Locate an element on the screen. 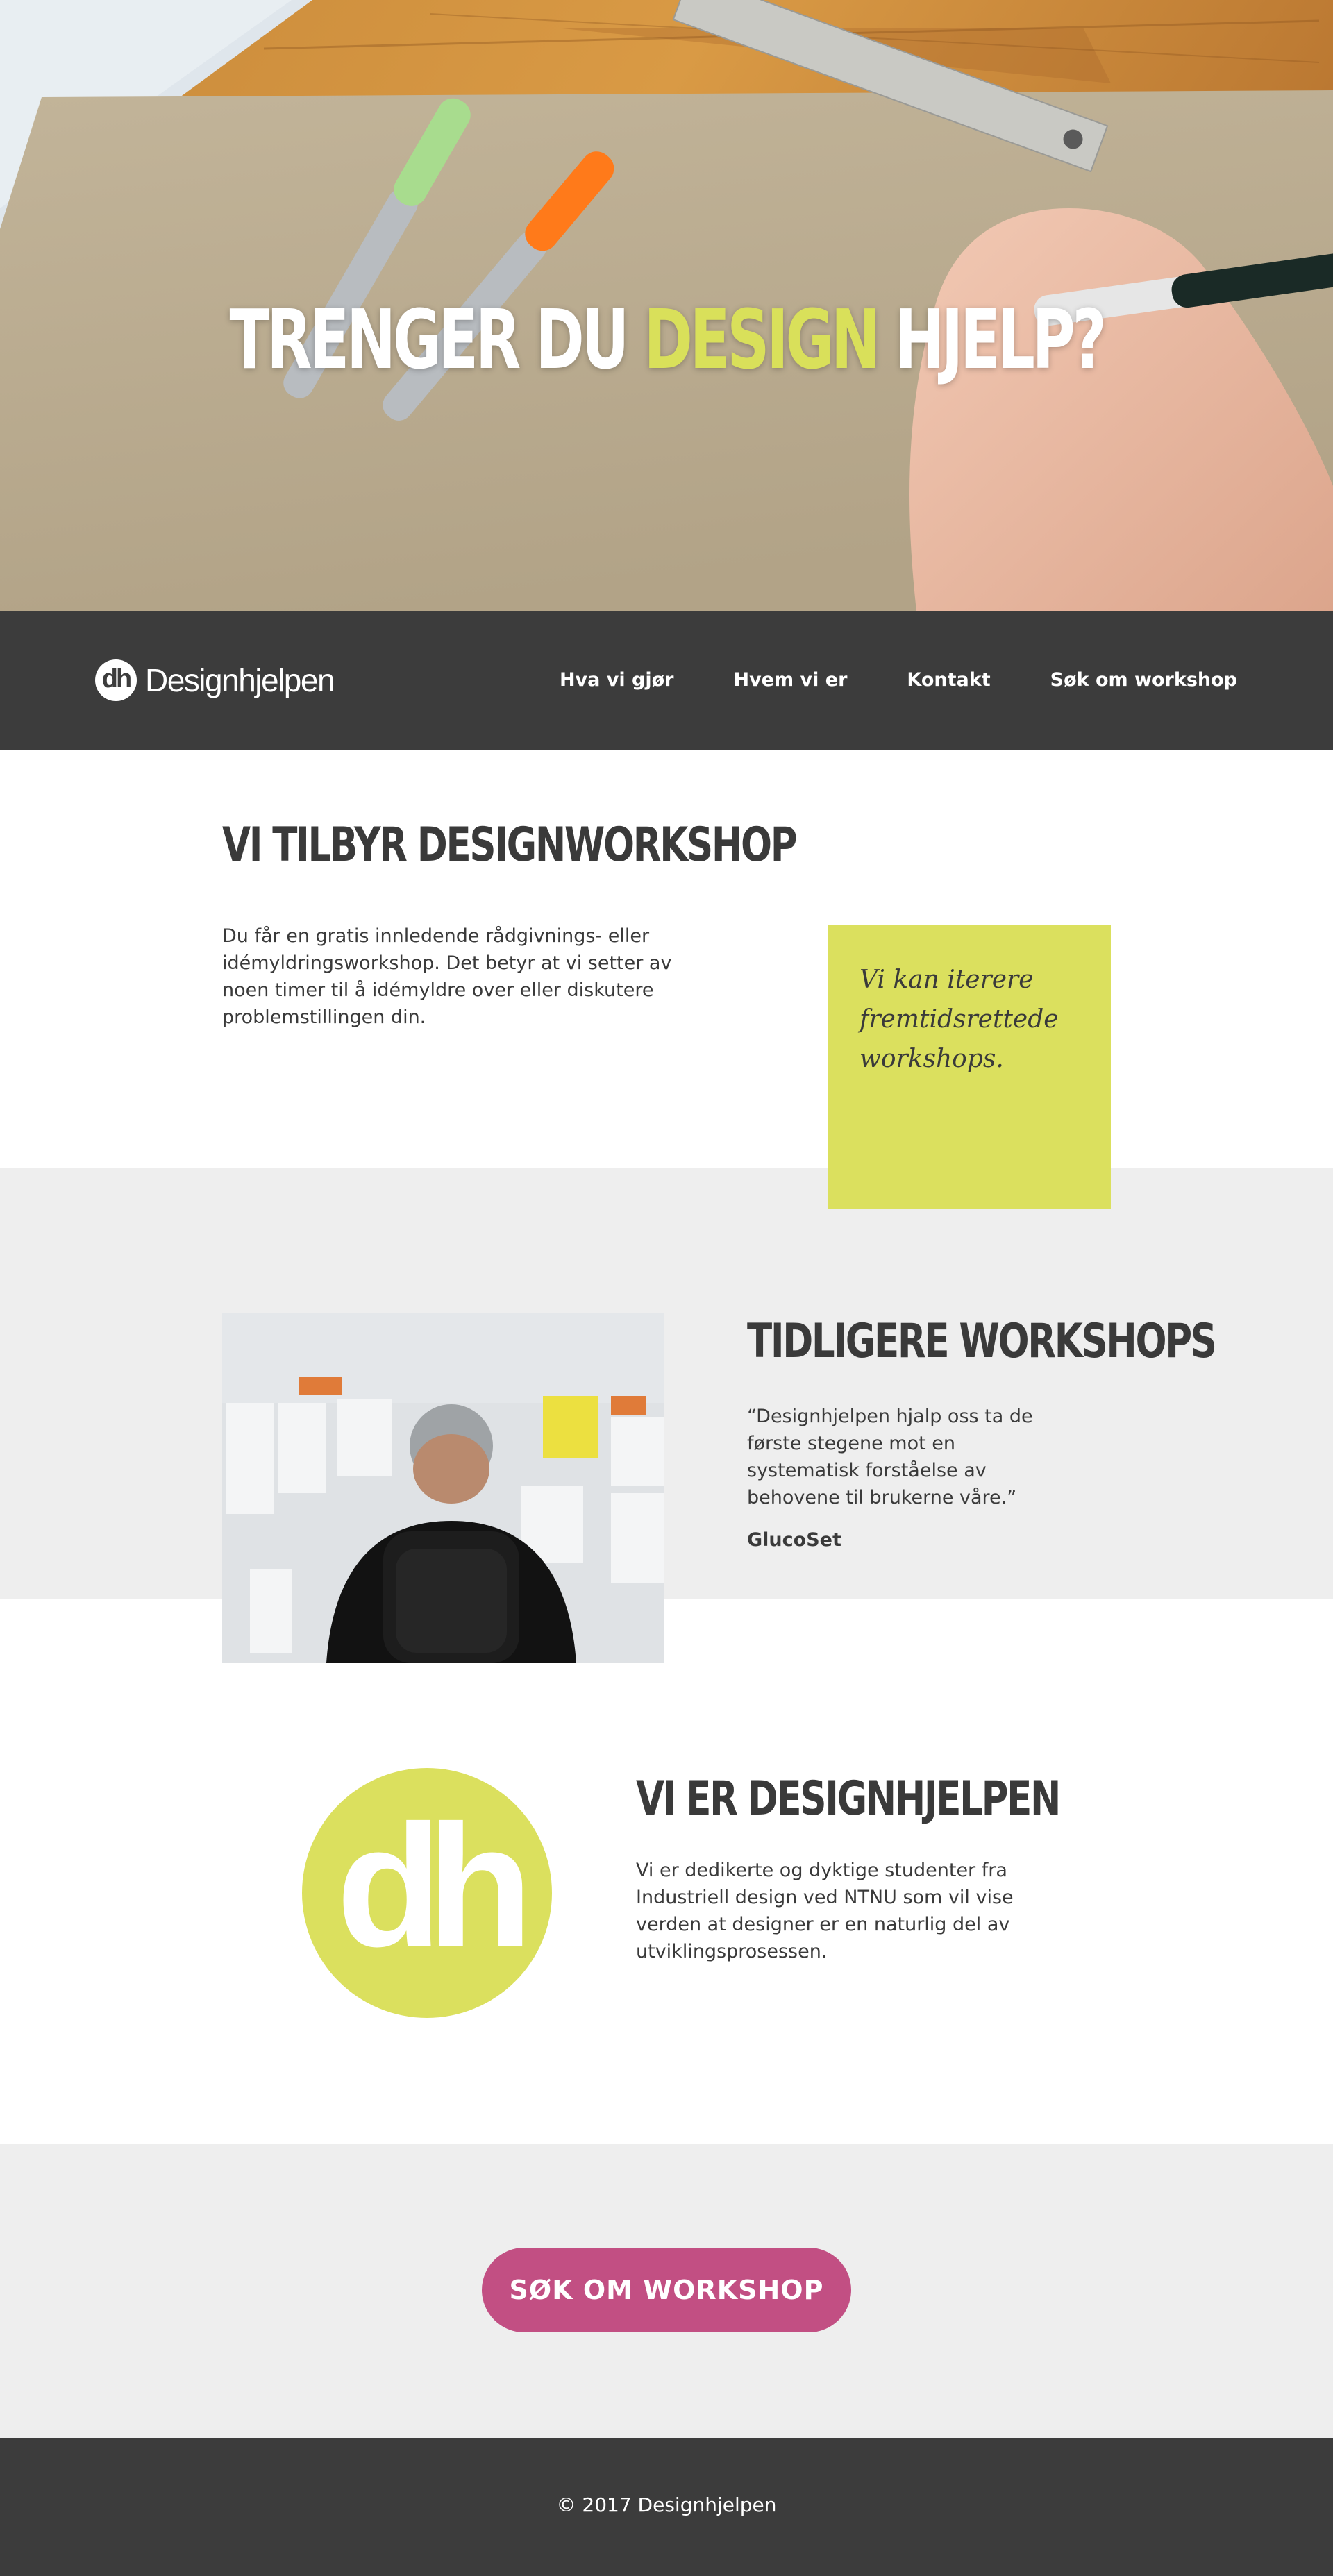  testimonial-author: GlucoSet is located at coordinates (794, 1540).